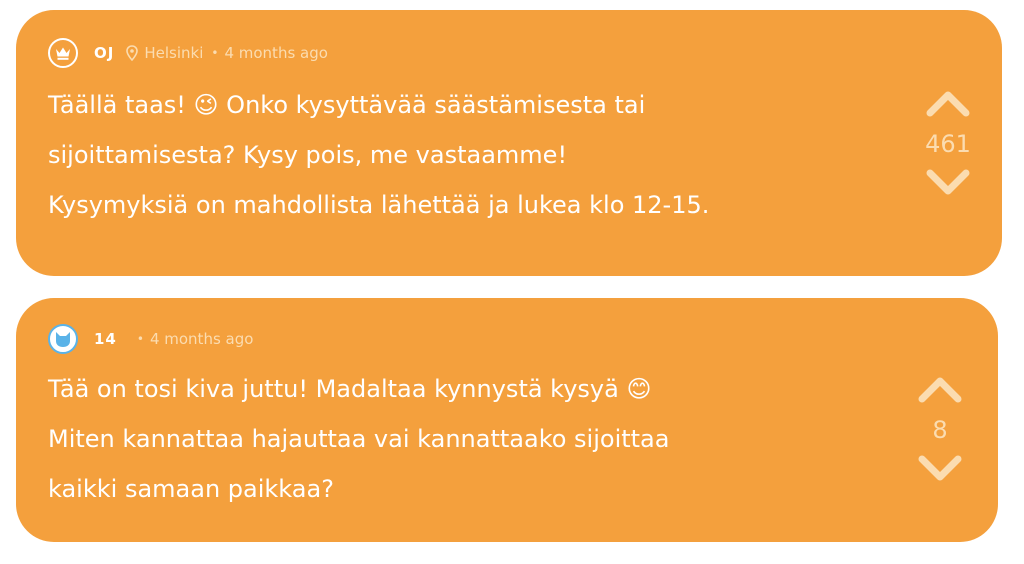 The height and width of the screenshot is (564, 1024). I want to click on post-meta: OJ Helsinki • 4 months ago, so click(188, 53).